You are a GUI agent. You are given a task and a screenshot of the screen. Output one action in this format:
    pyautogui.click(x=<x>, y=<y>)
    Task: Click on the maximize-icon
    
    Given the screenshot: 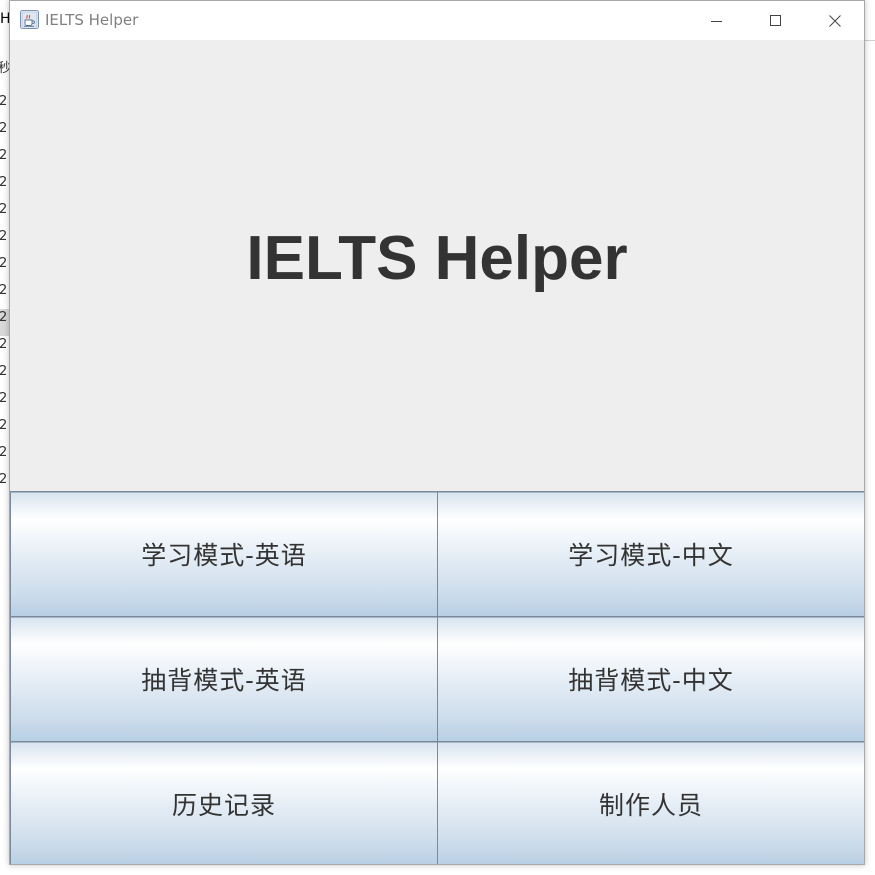 What is the action you would take?
    pyautogui.click(x=776, y=20)
    